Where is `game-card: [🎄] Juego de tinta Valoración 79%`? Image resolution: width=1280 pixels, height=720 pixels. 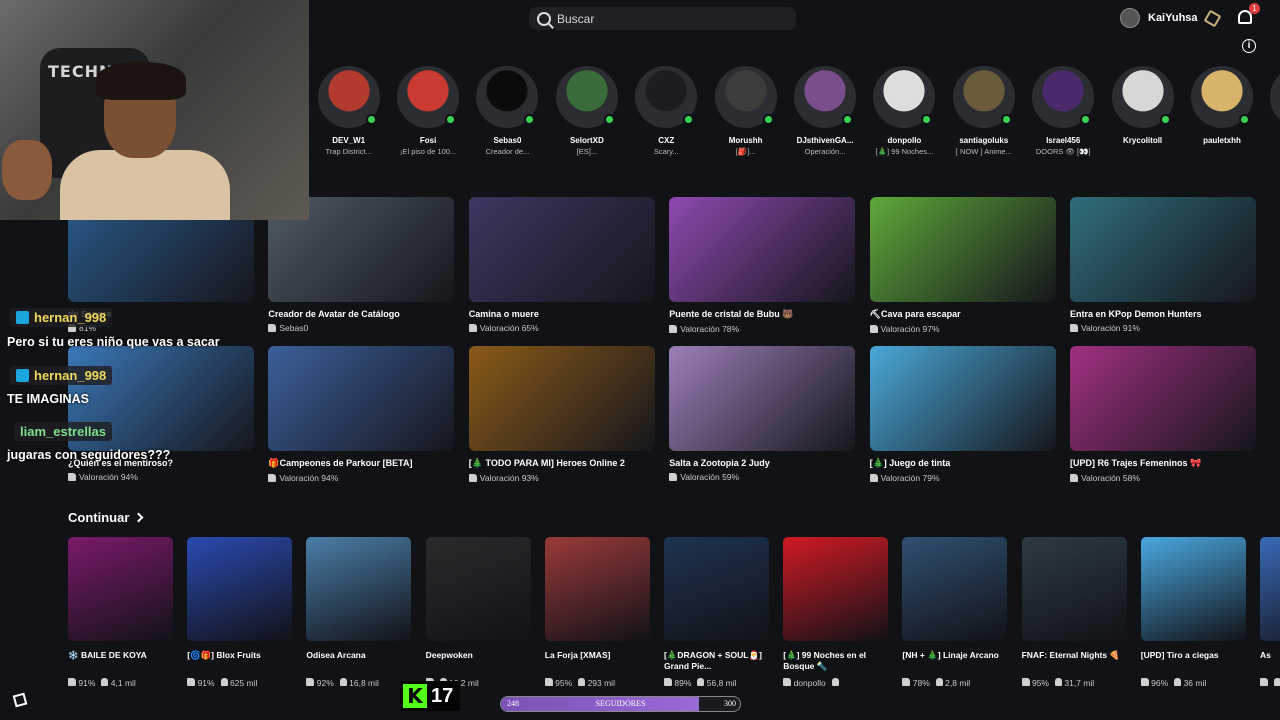
game-card: [🎄] Juego de tinta Valoración 79% is located at coordinates (962, 414).